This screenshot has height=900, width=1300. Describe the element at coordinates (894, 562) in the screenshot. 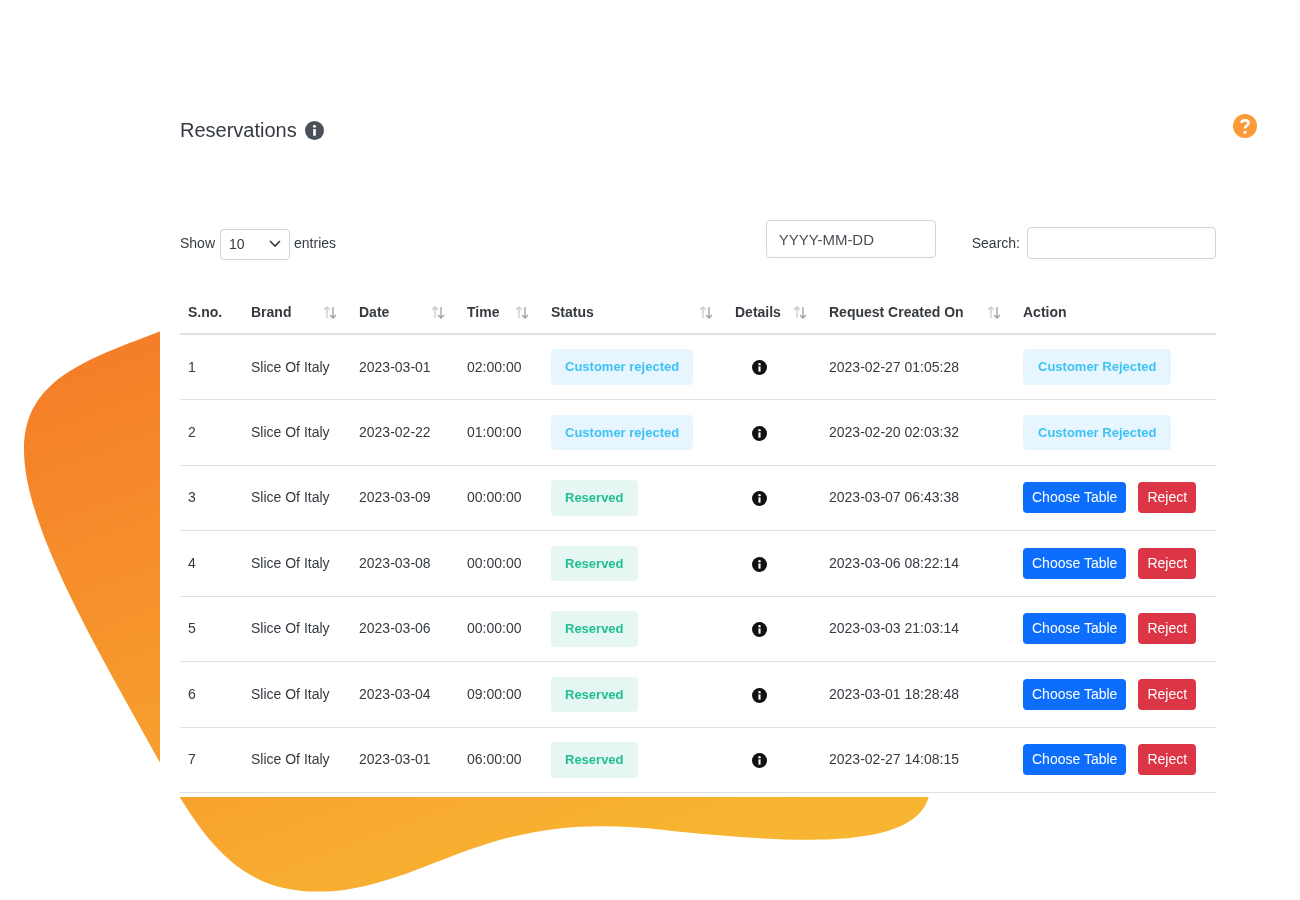

I see `table-cell: 2023-03-06 08:22:14` at that location.